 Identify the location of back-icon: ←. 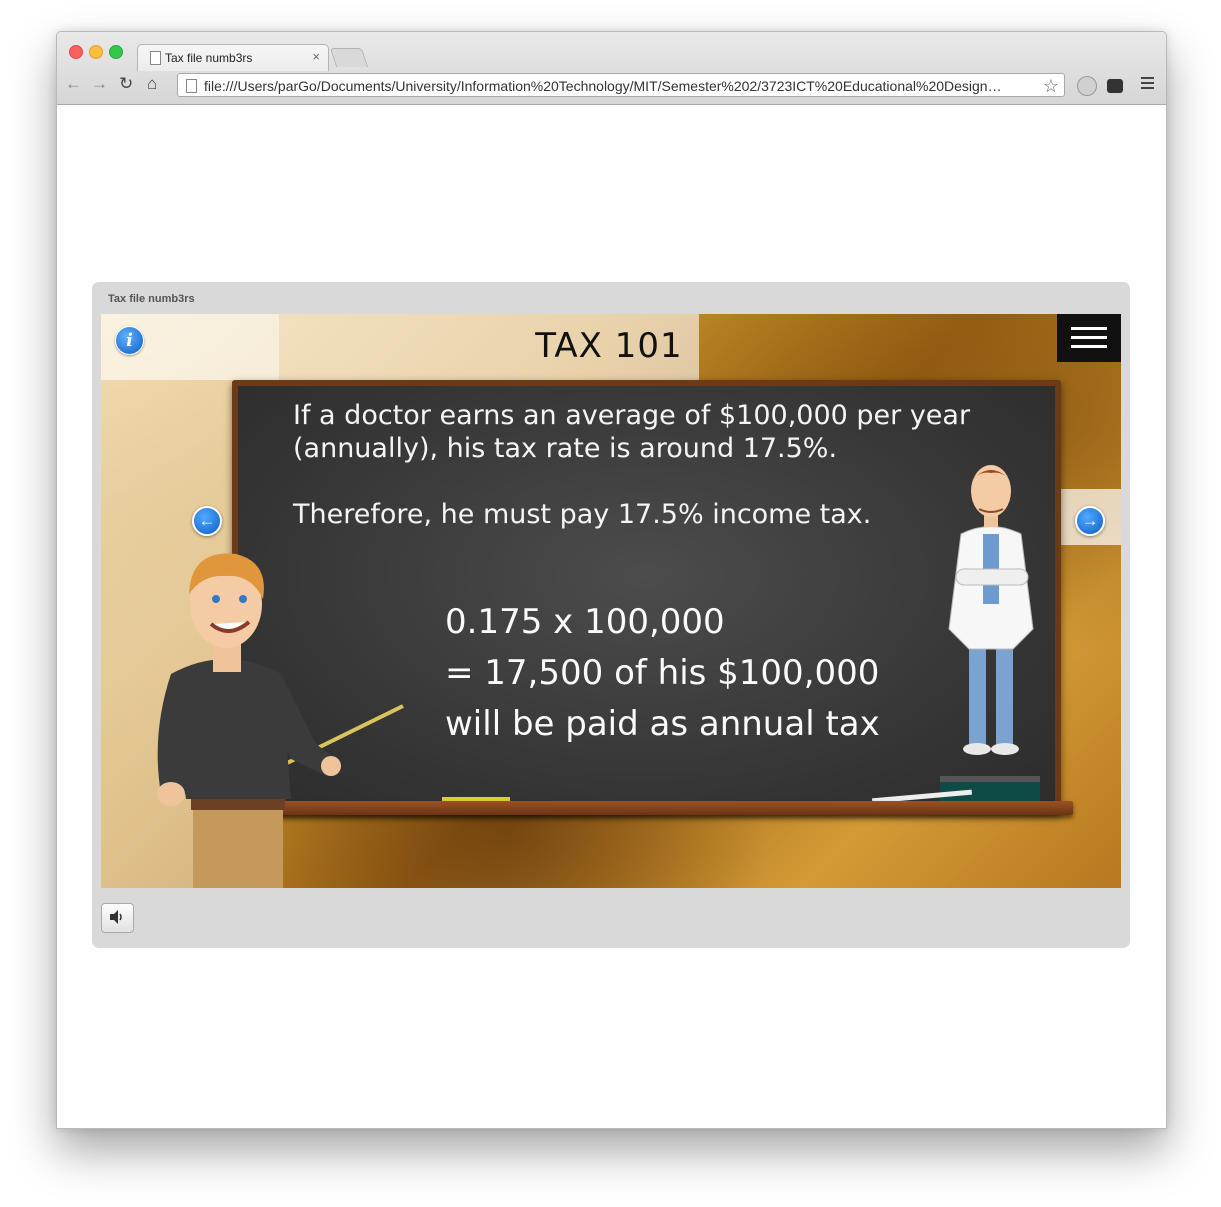
(73, 84).